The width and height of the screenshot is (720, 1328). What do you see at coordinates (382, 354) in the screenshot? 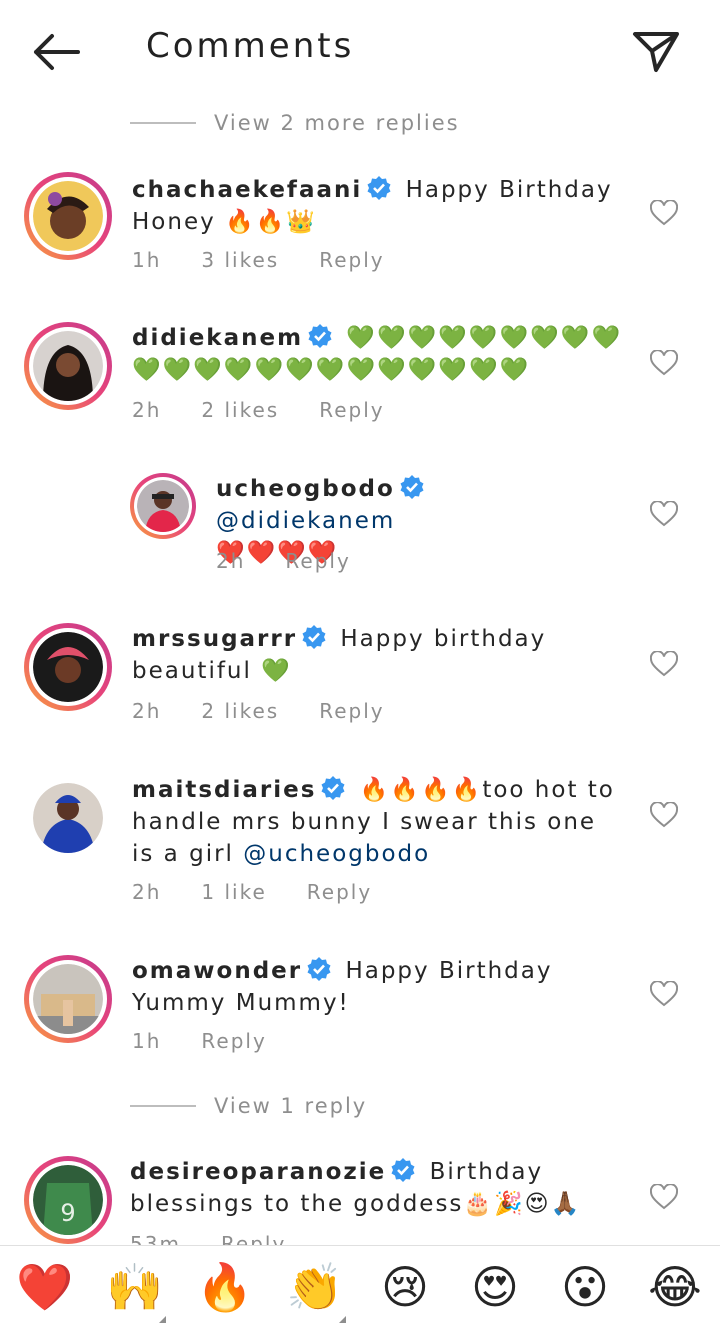
I see `comment-body: didiekanem 💚💚💚💚💚💚💚💚💚💚💚💚💚💚💚💚💚💚💚💚💚💚` at bounding box center [382, 354].